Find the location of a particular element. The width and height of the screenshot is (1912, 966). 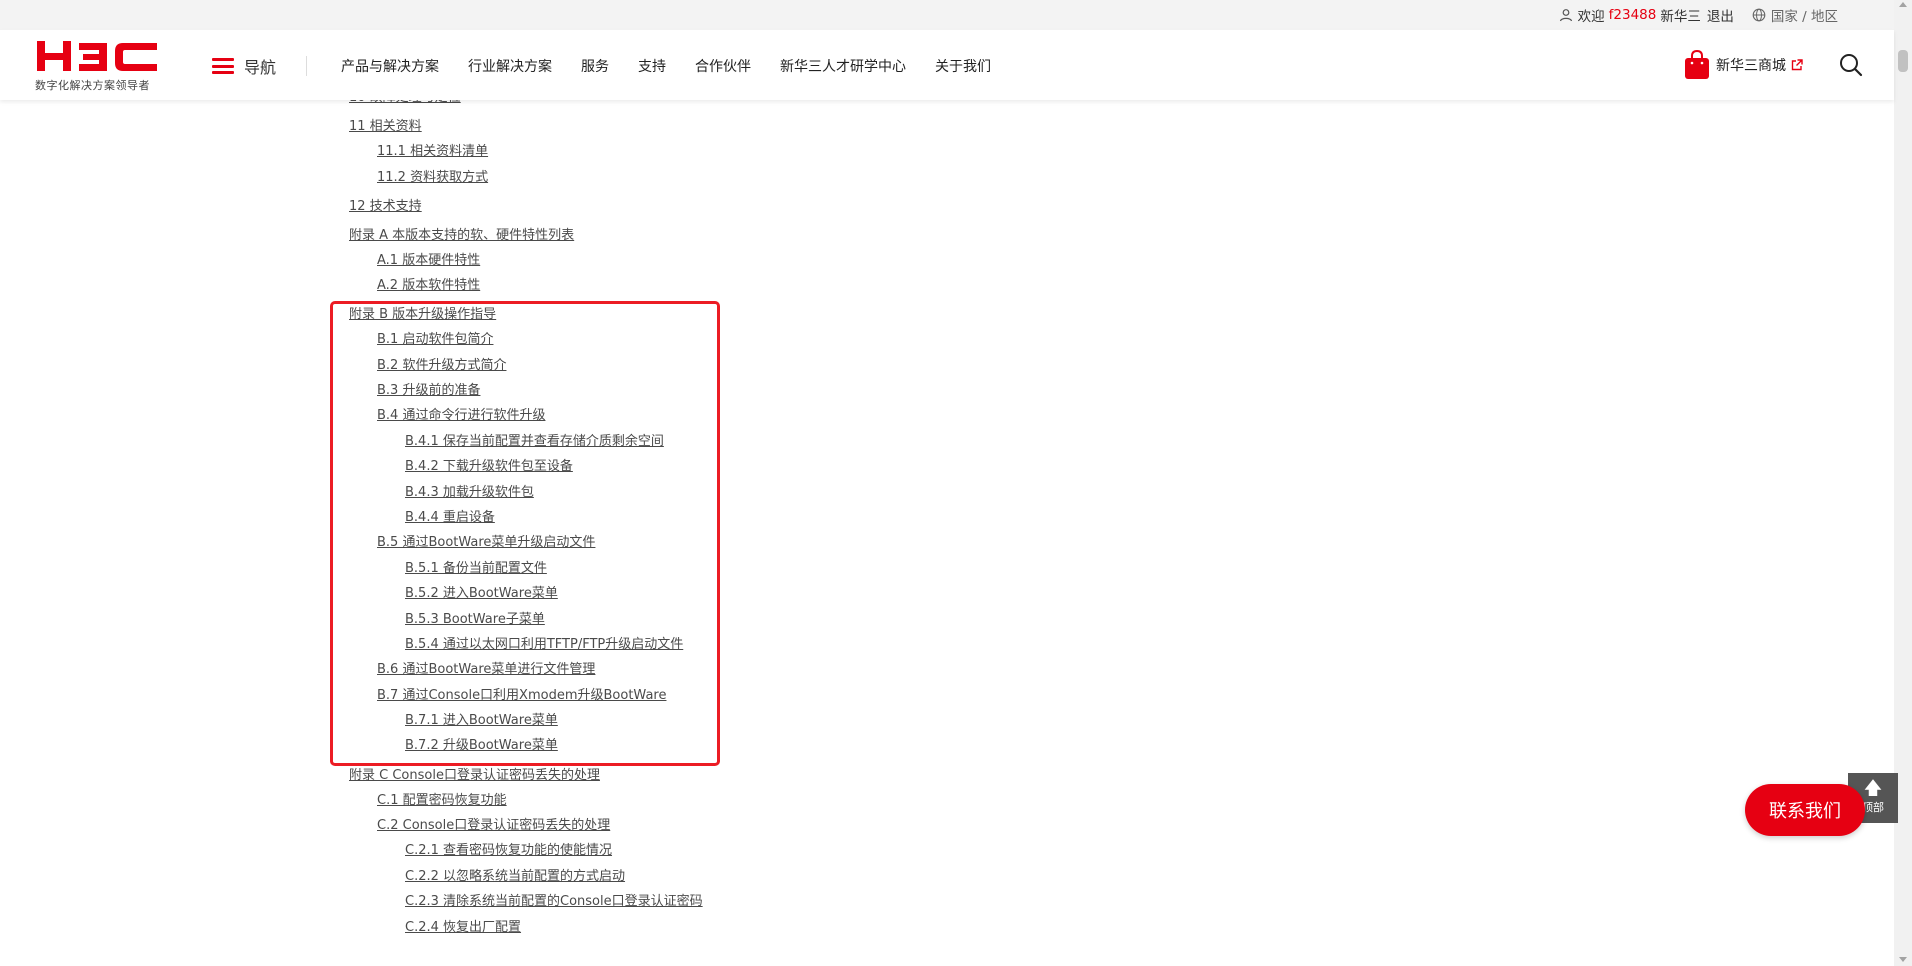

scroll-down-icon is located at coordinates (1903, 959).